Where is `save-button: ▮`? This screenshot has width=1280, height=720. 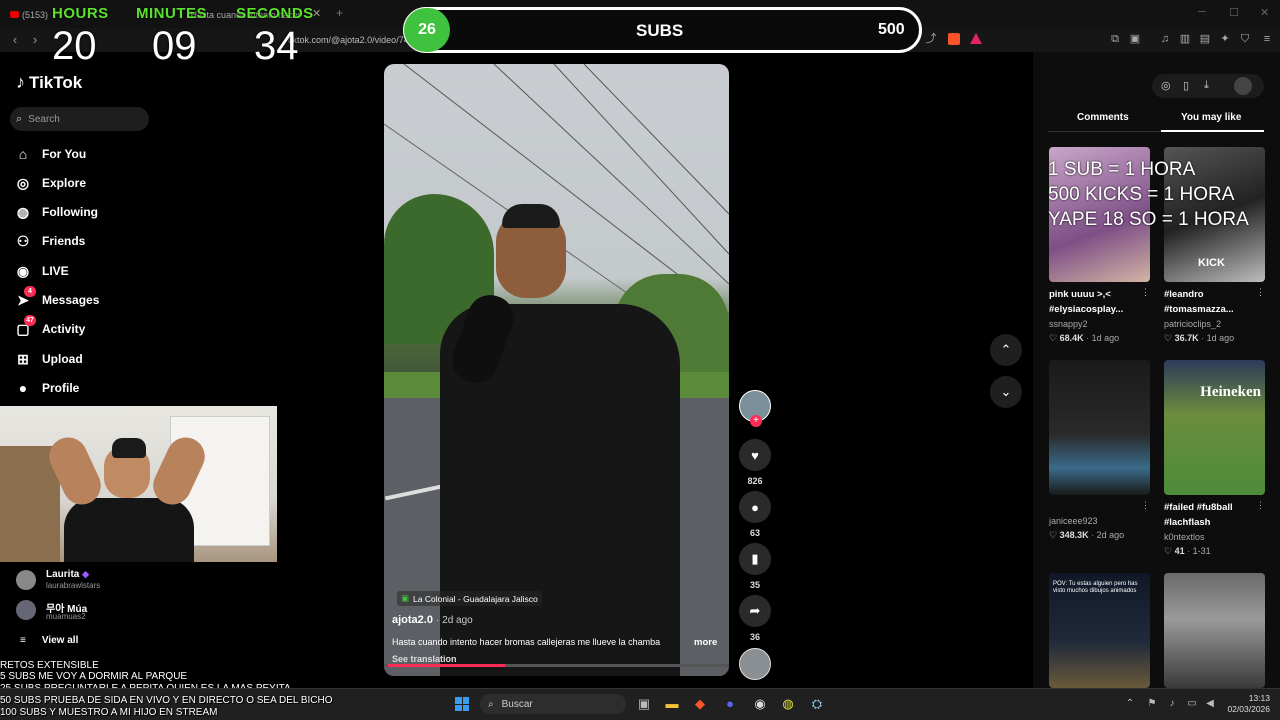
save-button: ▮ is located at coordinates (755, 559).